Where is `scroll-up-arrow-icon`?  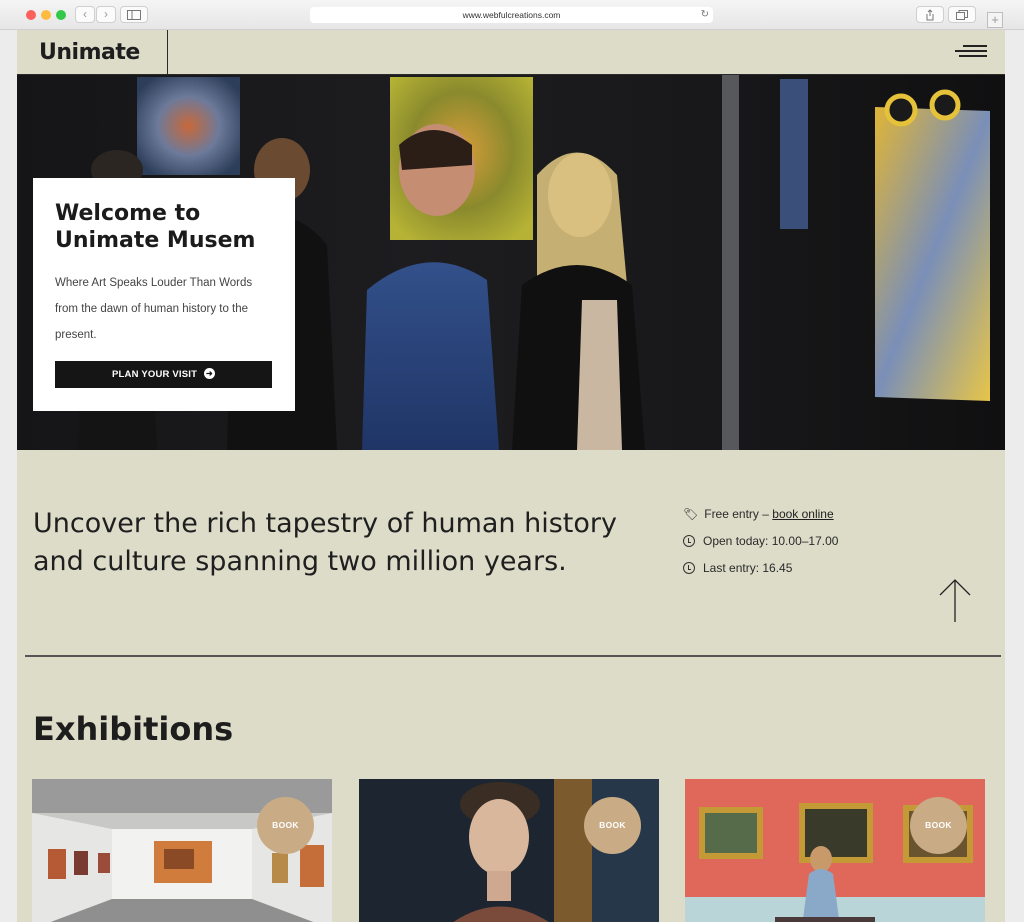
scroll-up-arrow-icon is located at coordinates (955, 601).